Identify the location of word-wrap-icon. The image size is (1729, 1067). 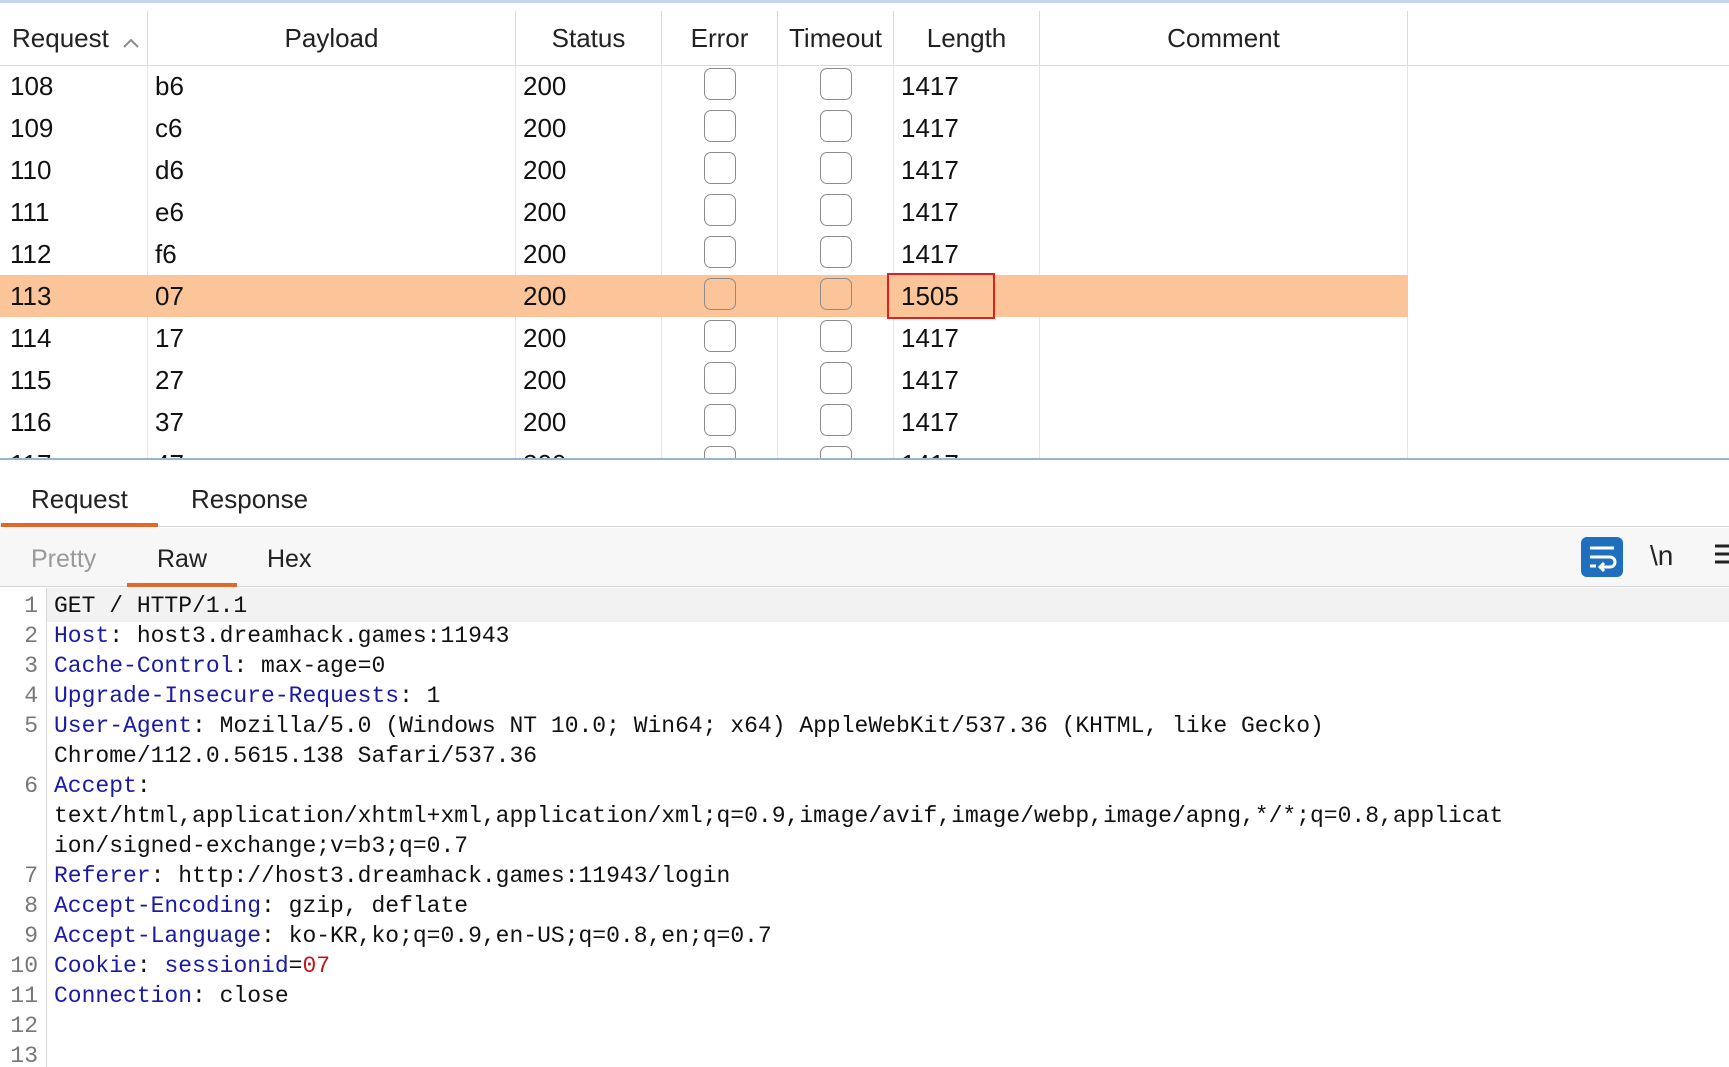
(1603, 559).